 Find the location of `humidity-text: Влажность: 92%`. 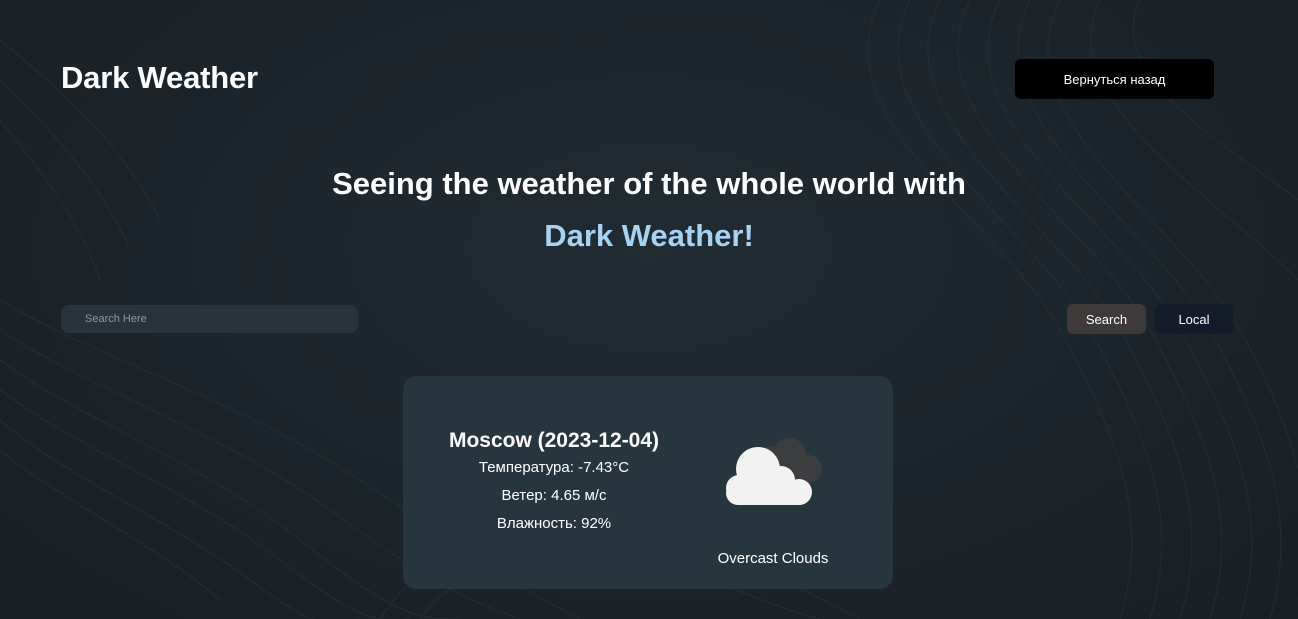

humidity-text: Влажность: 92% is located at coordinates (554, 523).